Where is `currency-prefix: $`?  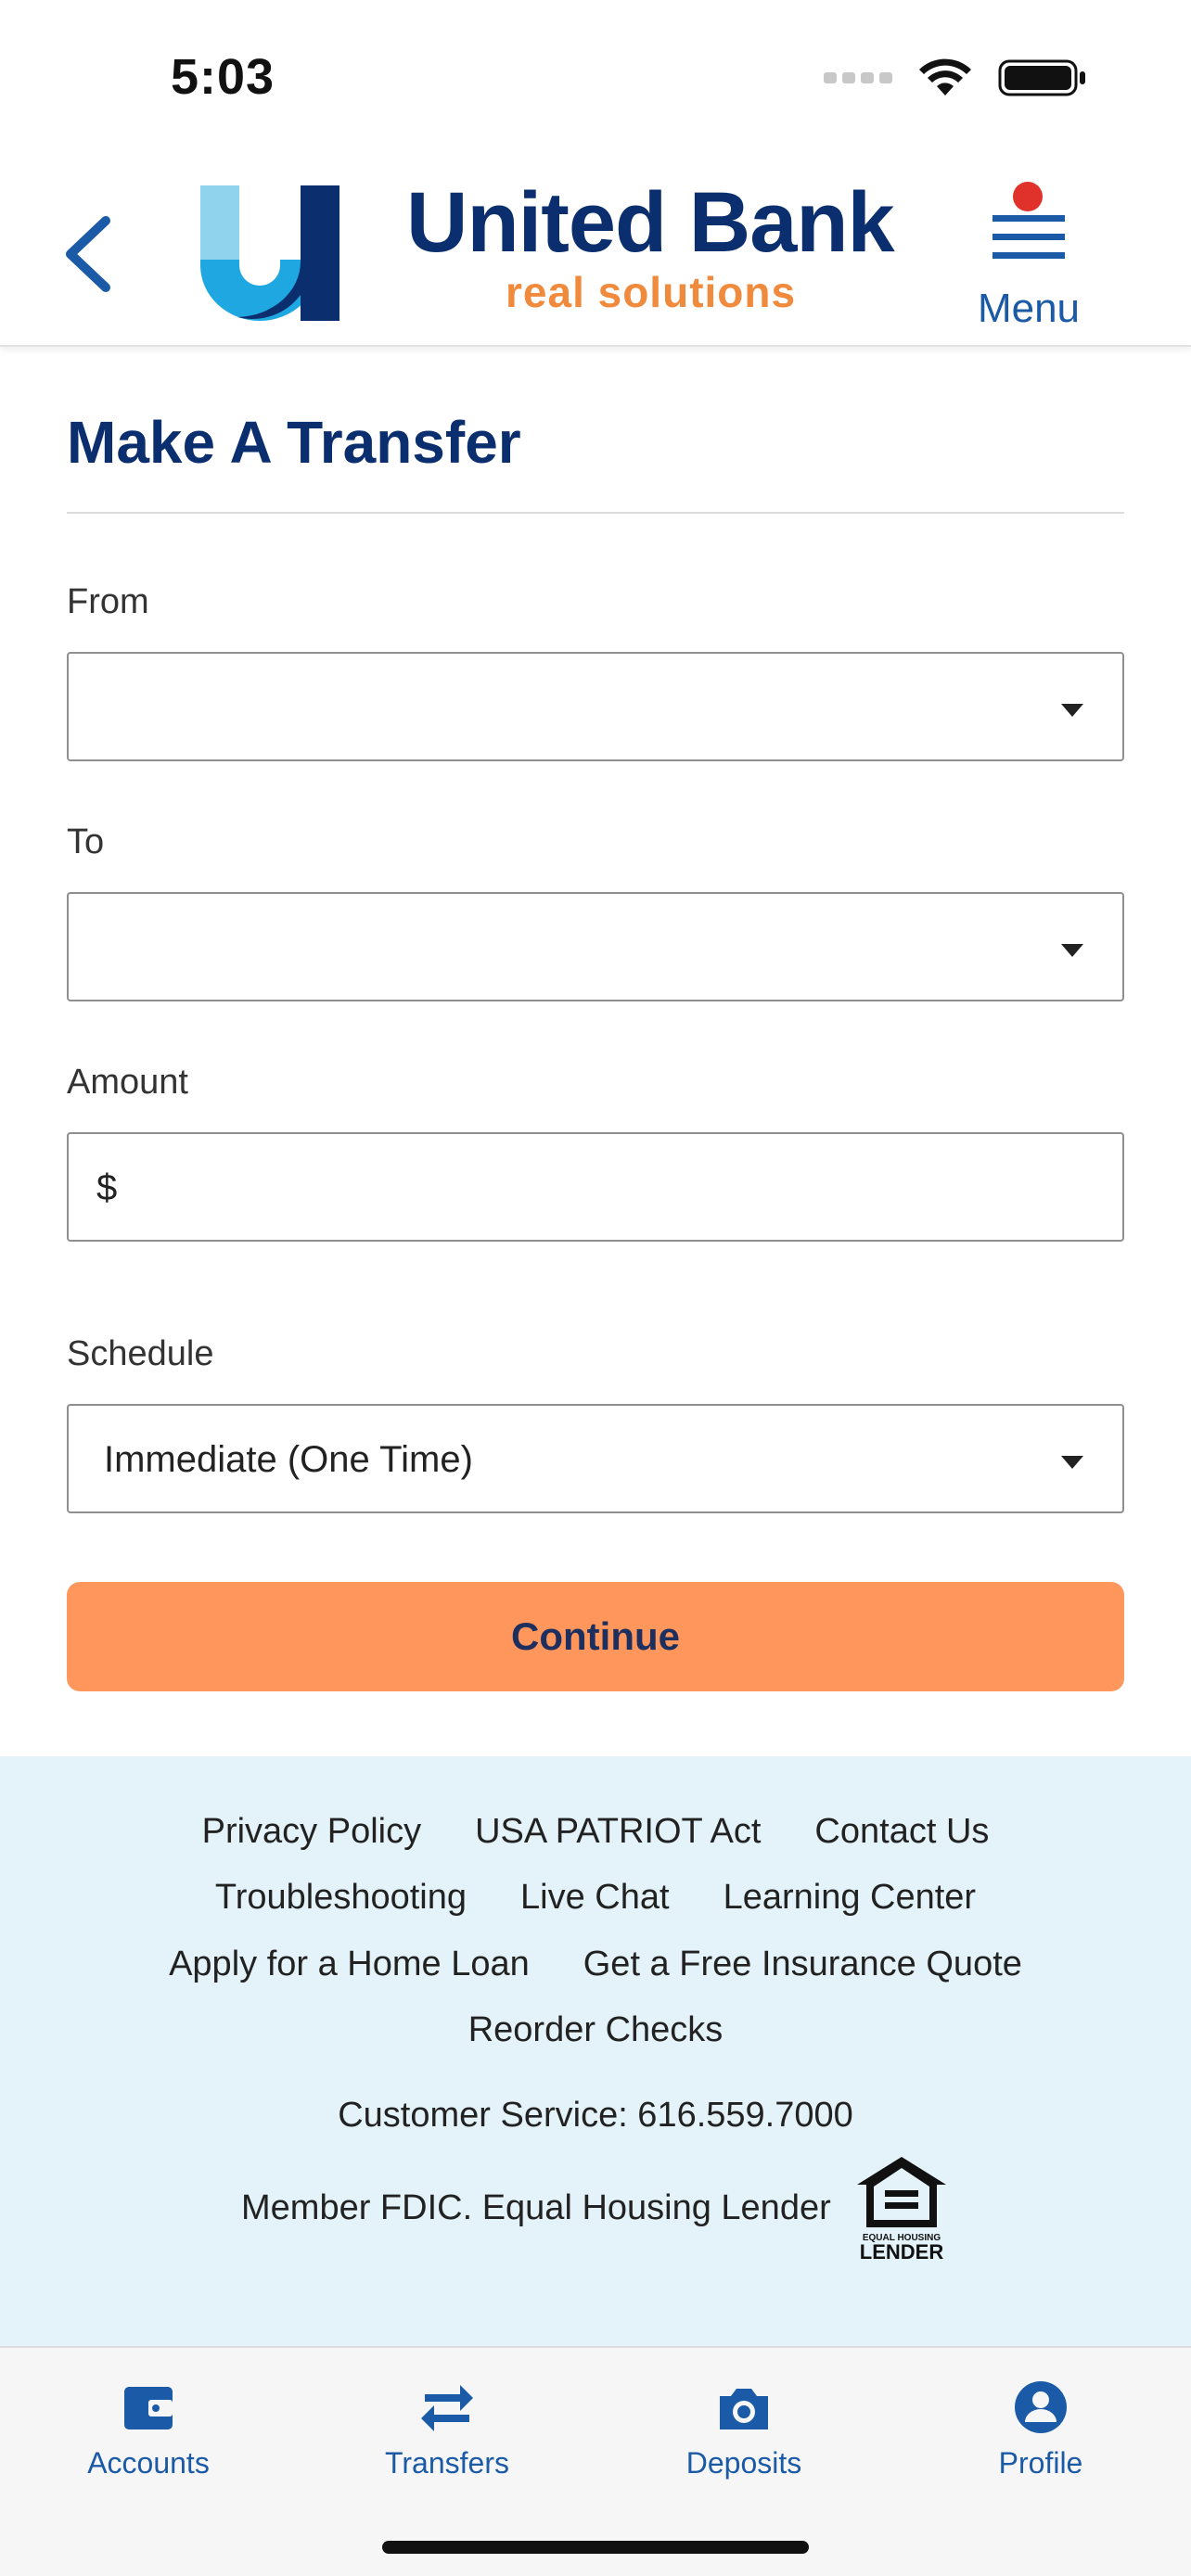
currency-prefix: $ is located at coordinates (107, 1187).